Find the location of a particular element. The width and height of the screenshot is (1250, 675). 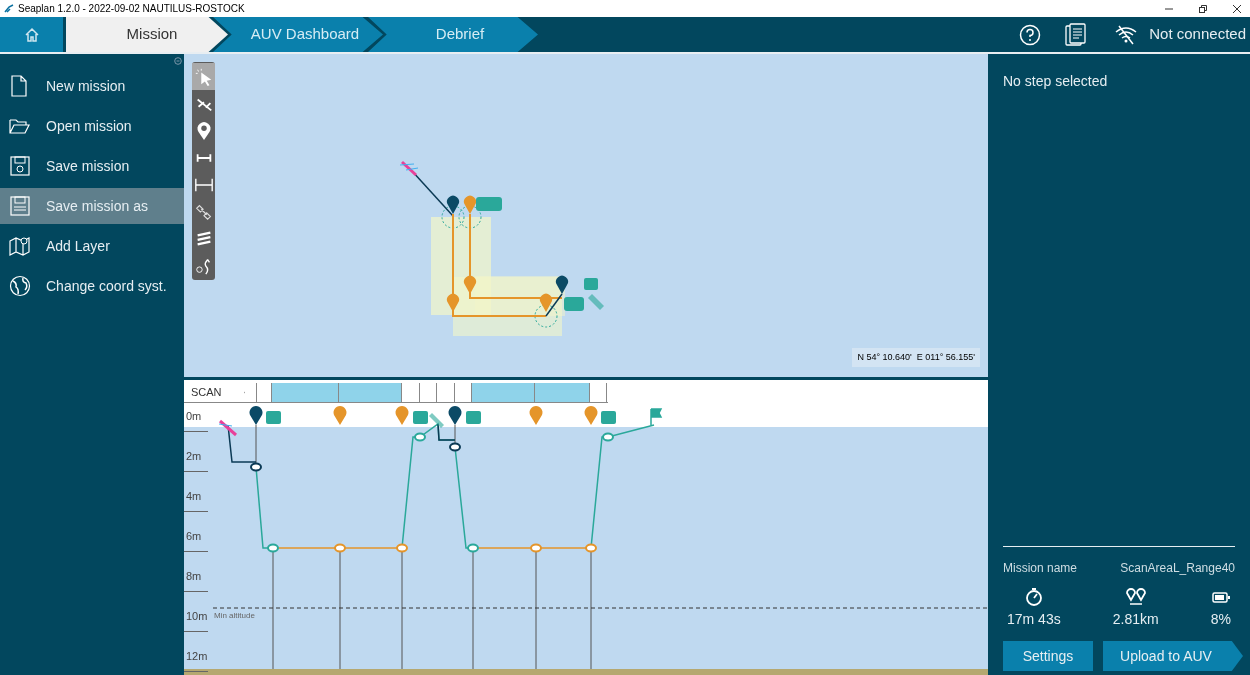

stat-value: 8% is located at coordinates (1220, 619).